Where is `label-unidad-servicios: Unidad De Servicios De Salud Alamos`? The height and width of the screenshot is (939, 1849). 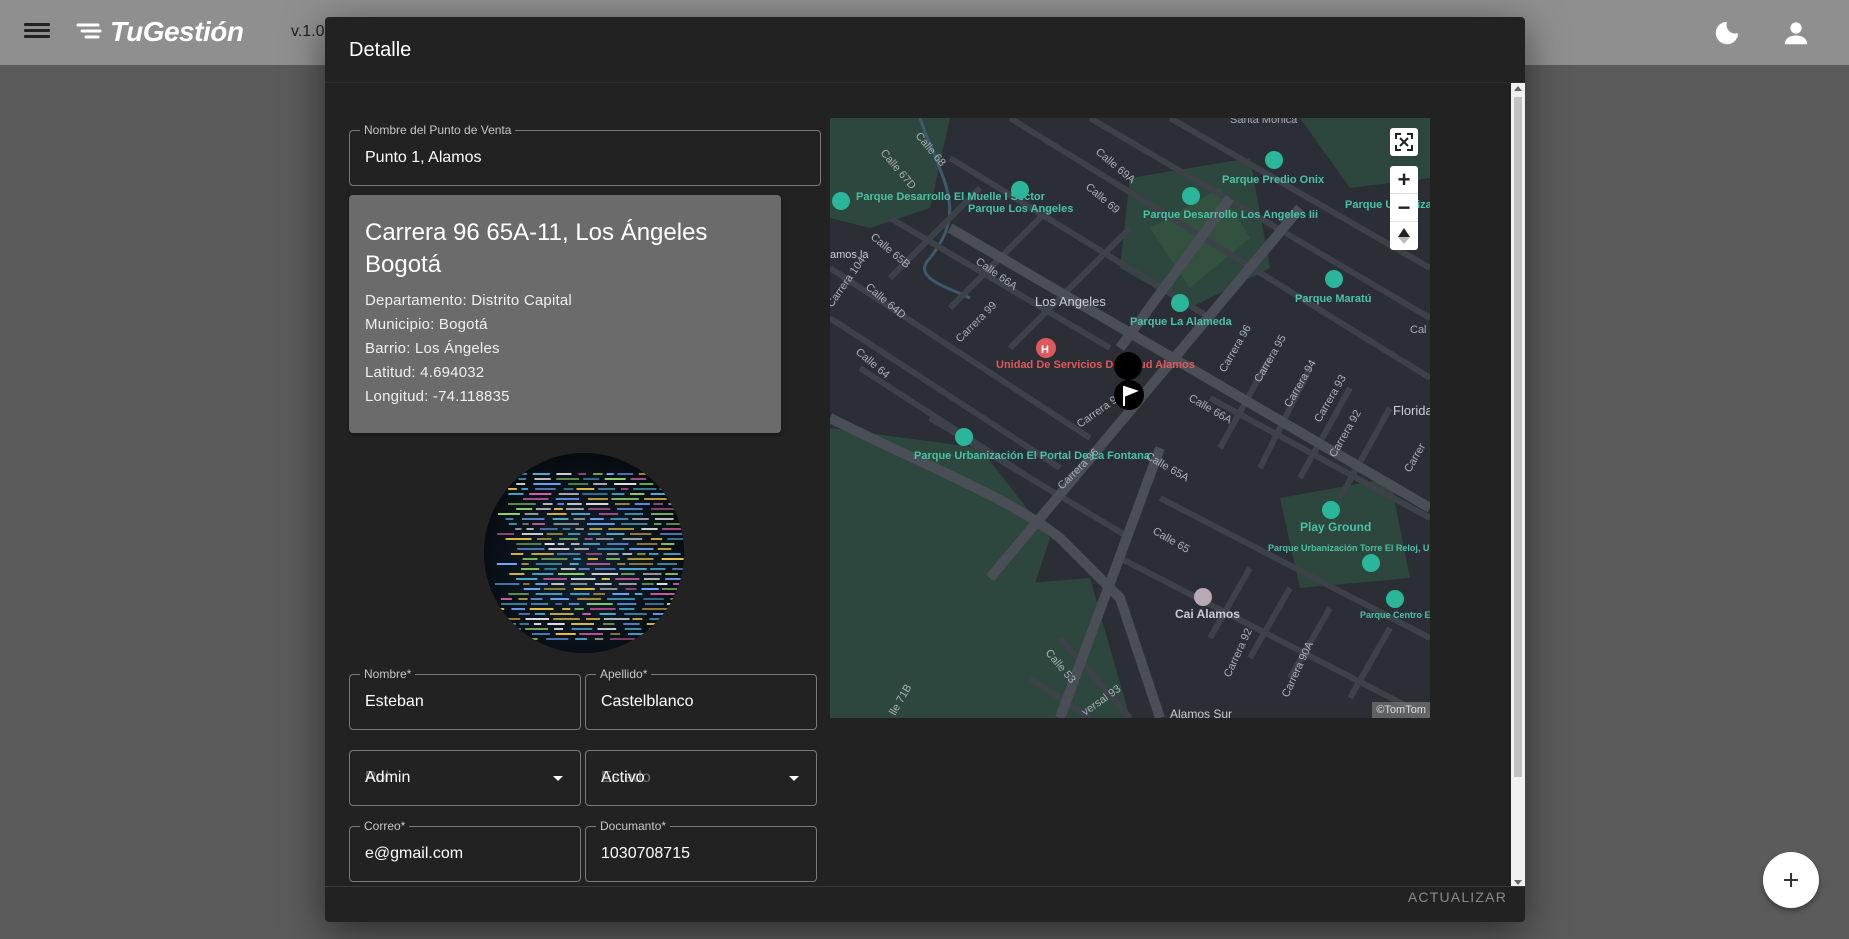 label-unidad-servicios: Unidad De Servicios De Salud Alamos is located at coordinates (1095, 365).